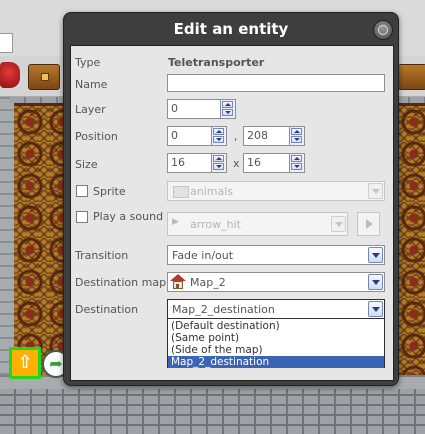 Image resolution: width=425 pixels, height=434 pixels. Describe the element at coordinates (212, 411) in the screenshot. I see `stone-floor-tiles` at that location.